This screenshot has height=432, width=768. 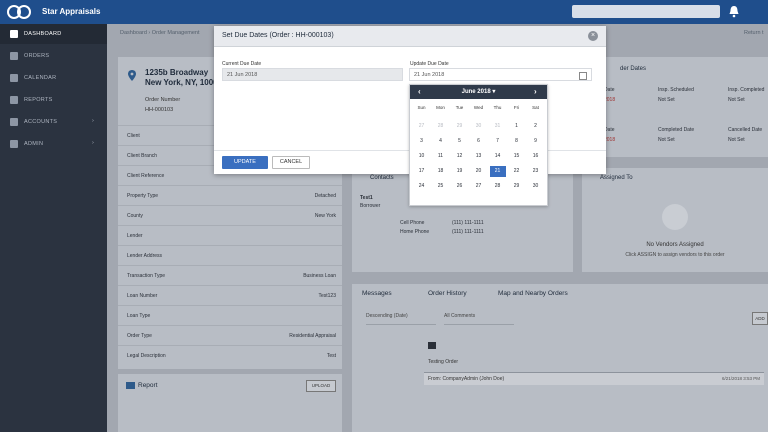 What do you see at coordinates (536, 156) in the screenshot?
I see `calendar-day: 16` at bounding box center [536, 156].